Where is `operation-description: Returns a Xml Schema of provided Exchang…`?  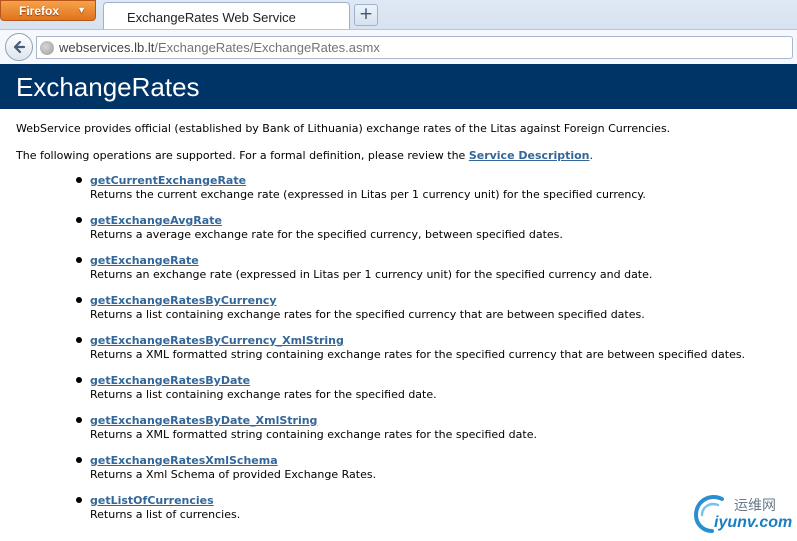 operation-description: Returns a Xml Schema of provided Exchang… is located at coordinates (233, 474).